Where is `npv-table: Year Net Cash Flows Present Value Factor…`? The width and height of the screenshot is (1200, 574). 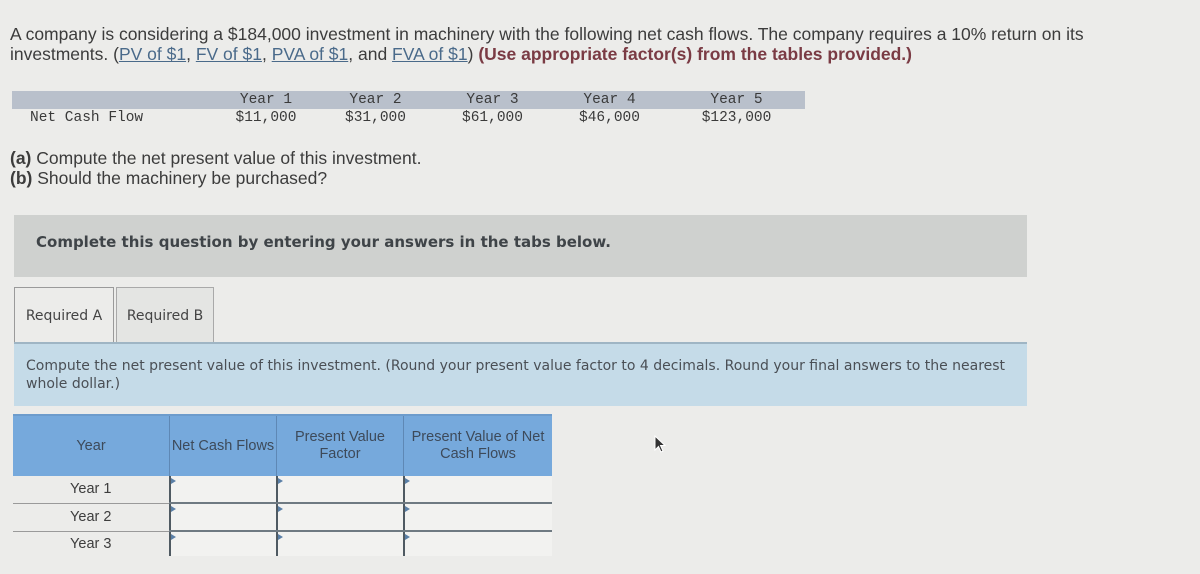 npv-table: Year Net Cash Flows Present Value Factor… is located at coordinates (282, 485).